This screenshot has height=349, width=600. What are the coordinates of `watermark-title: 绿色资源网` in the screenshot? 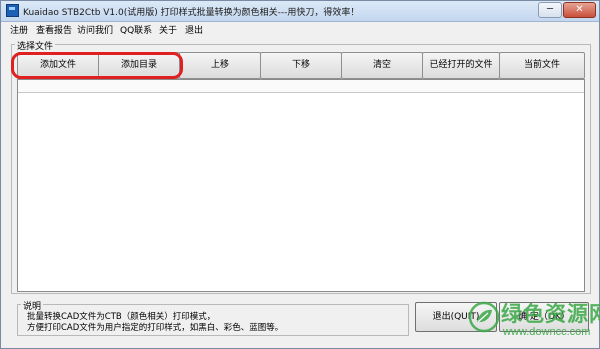 It's located at (550, 314).